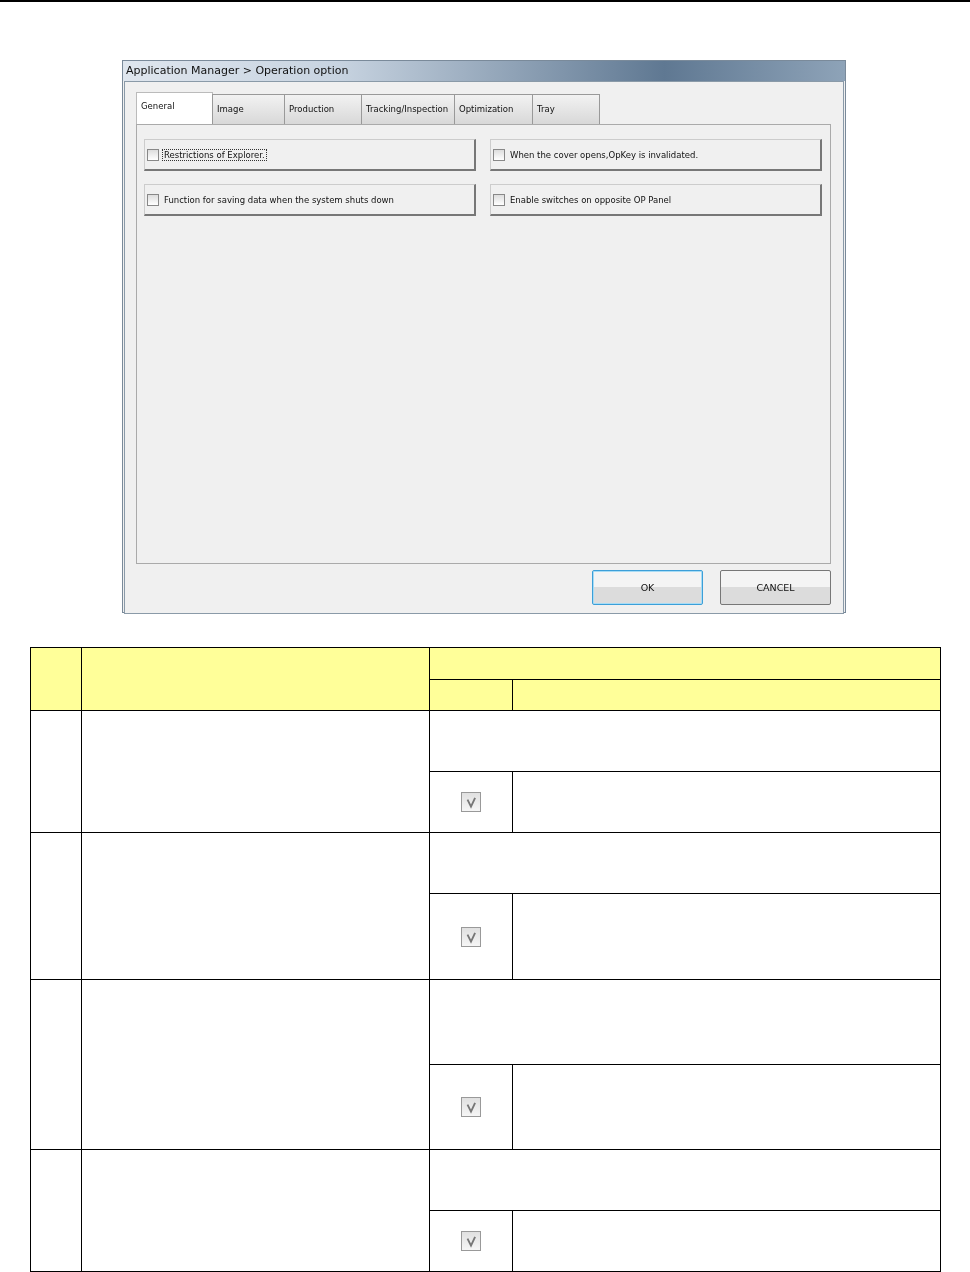 The height and width of the screenshot is (1272, 970). I want to click on option-button: Function for saving data when the system shuts down, so click(310, 200).